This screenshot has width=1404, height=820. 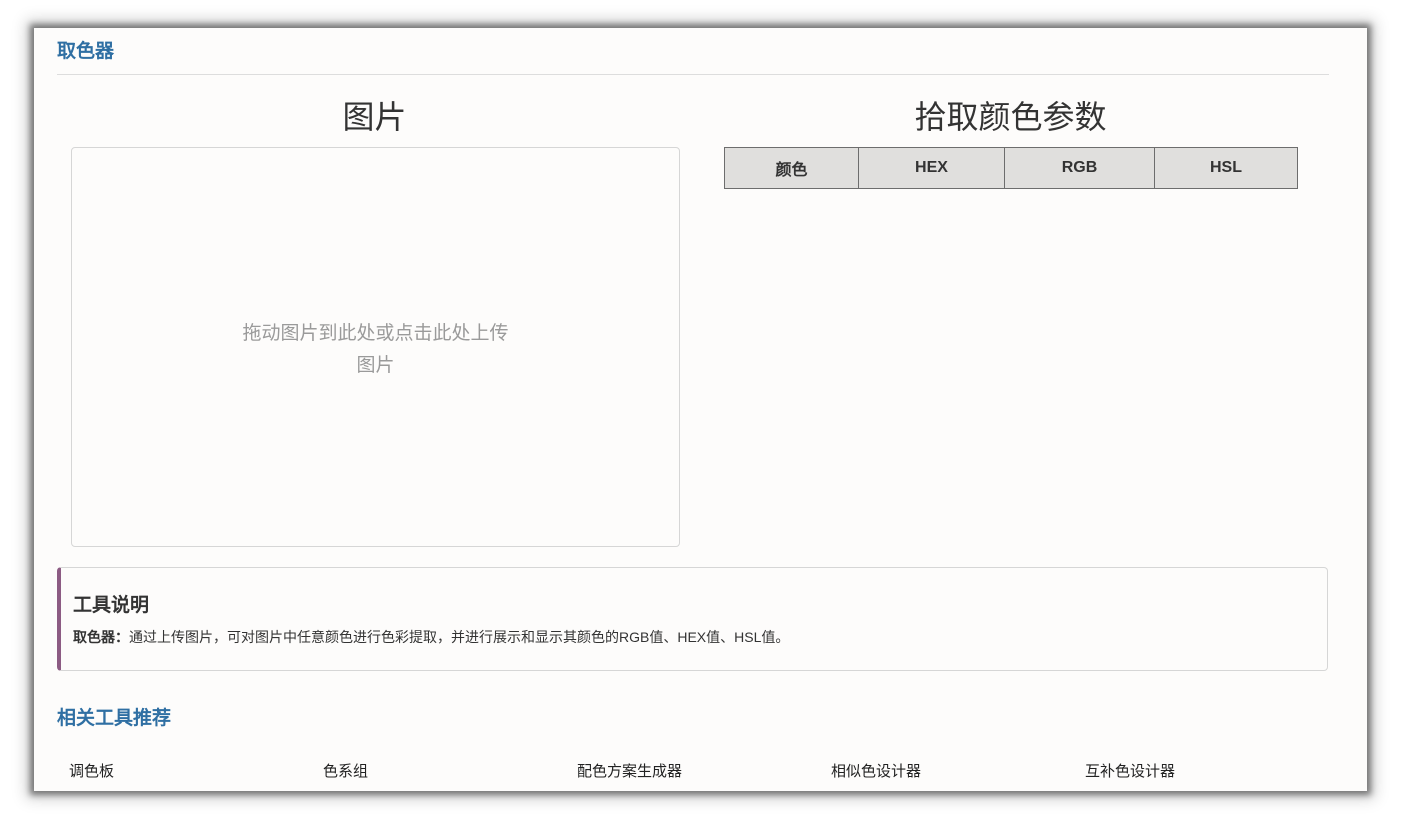 What do you see at coordinates (693, 74) in the screenshot?
I see `title-divider` at bounding box center [693, 74].